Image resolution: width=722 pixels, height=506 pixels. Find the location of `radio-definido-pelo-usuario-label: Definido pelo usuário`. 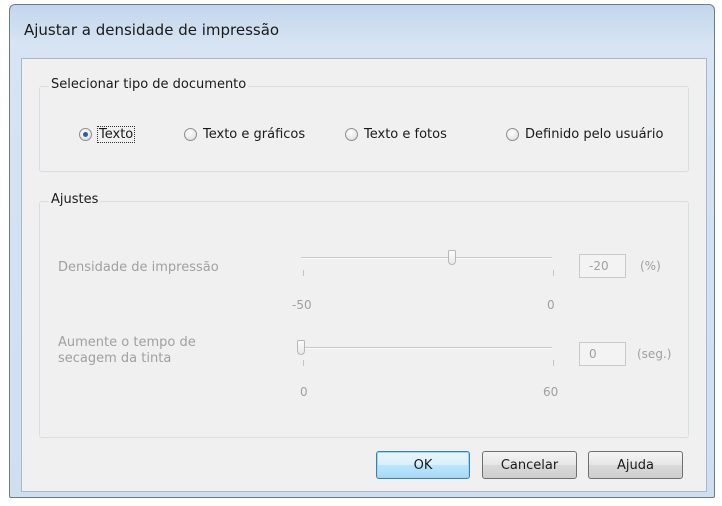

radio-definido-pelo-usuario-label: Definido pelo usuário is located at coordinates (594, 134).